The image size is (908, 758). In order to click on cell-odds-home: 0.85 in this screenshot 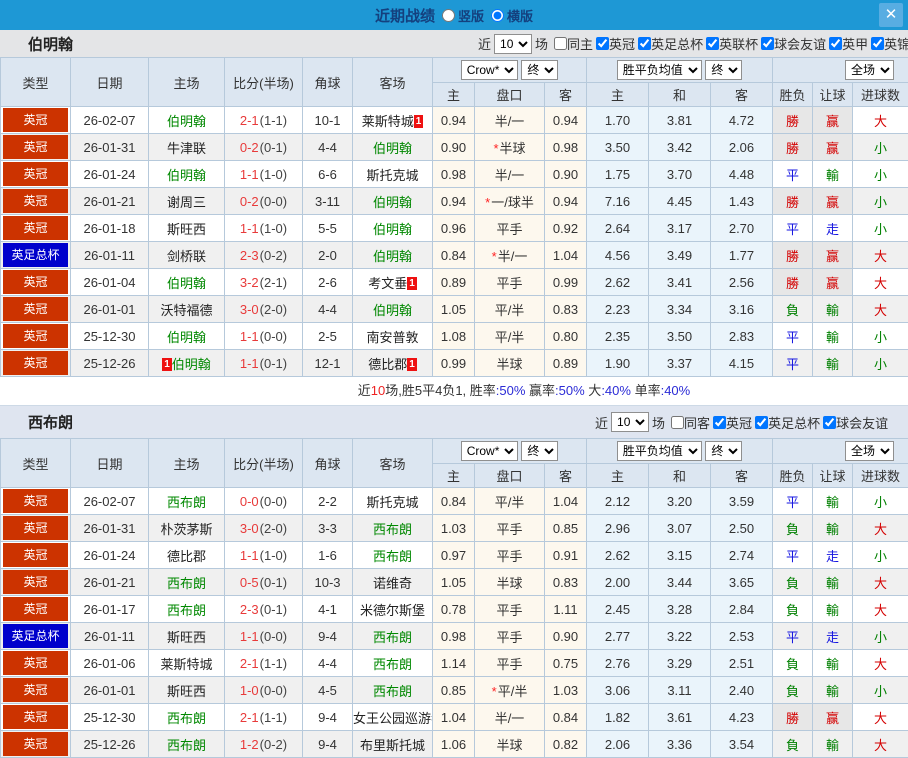, I will do `click(454, 690)`.